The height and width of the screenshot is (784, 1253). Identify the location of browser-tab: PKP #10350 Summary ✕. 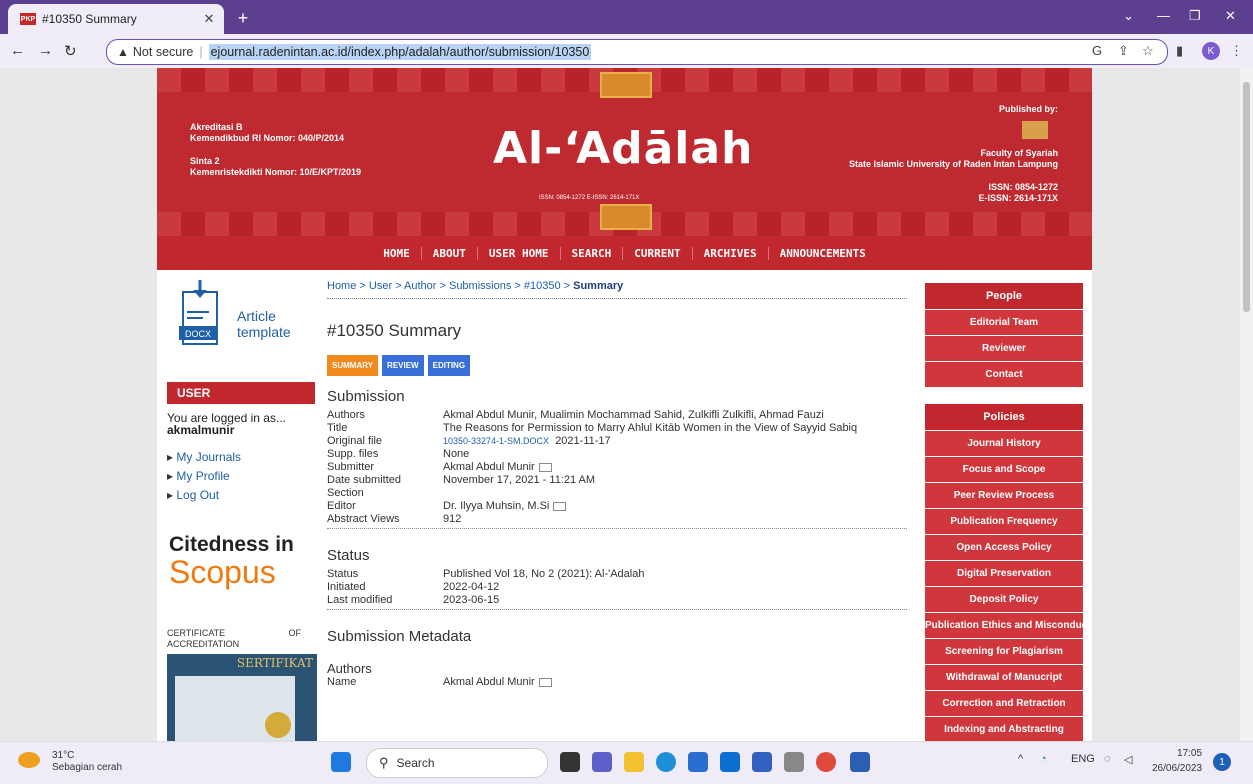
(116, 19).